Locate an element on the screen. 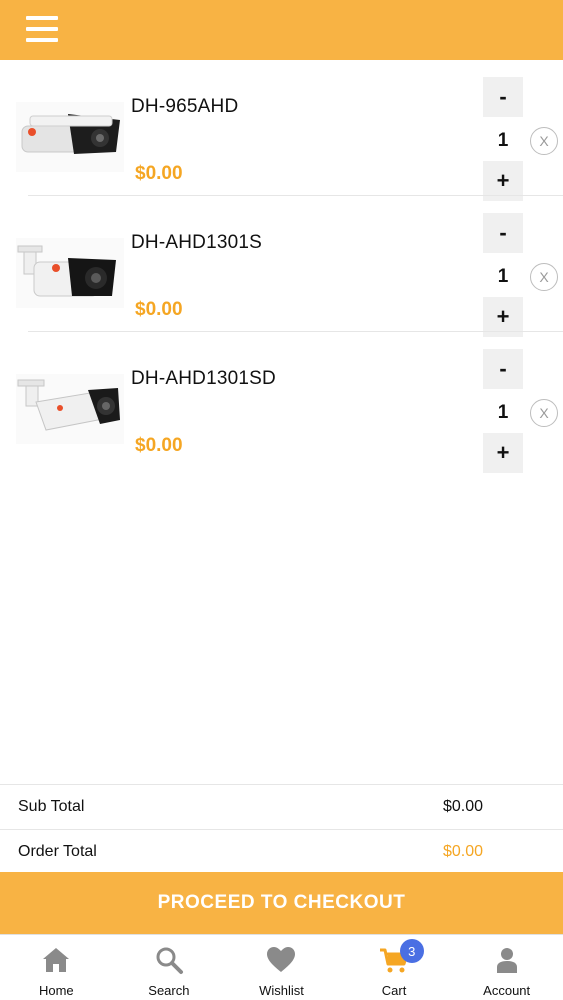 This screenshot has height=1000, width=563. product-name: DH-965AHD is located at coordinates (184, 107).